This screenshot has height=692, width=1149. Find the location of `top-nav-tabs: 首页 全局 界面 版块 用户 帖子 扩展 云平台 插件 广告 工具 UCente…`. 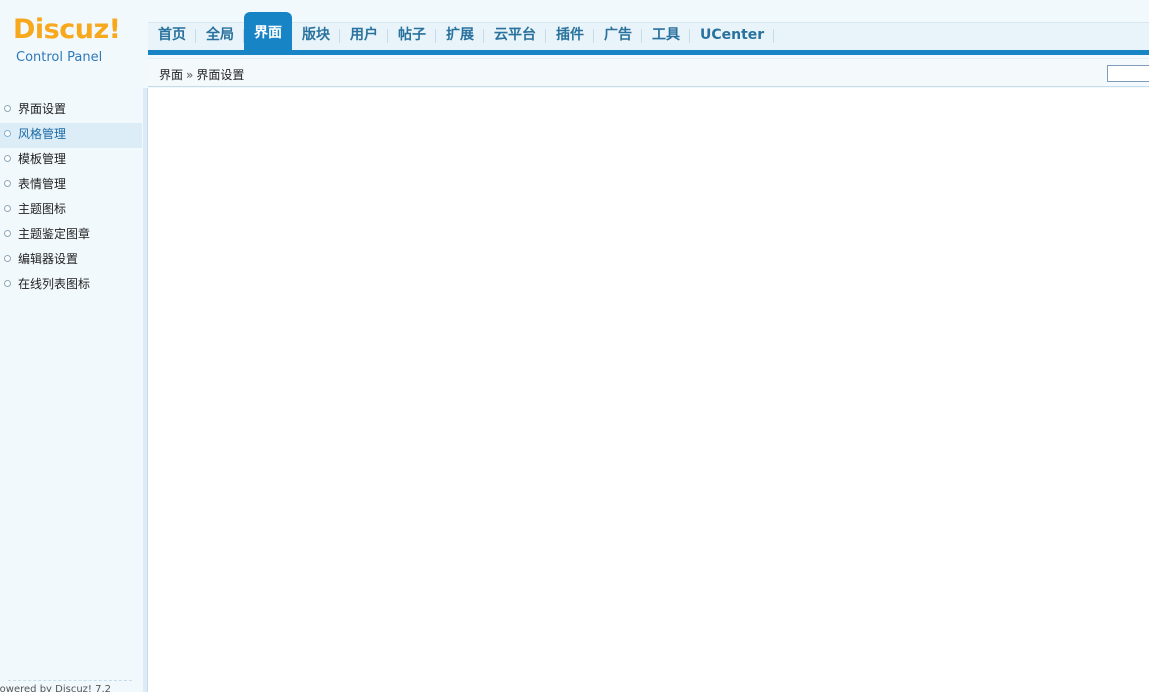

top-nav-tabs: 首页 全局 界面 版块 用户 帖子 扩展 云平台 插件 广告 工具 UCente… is located at coordinates (461, 31).